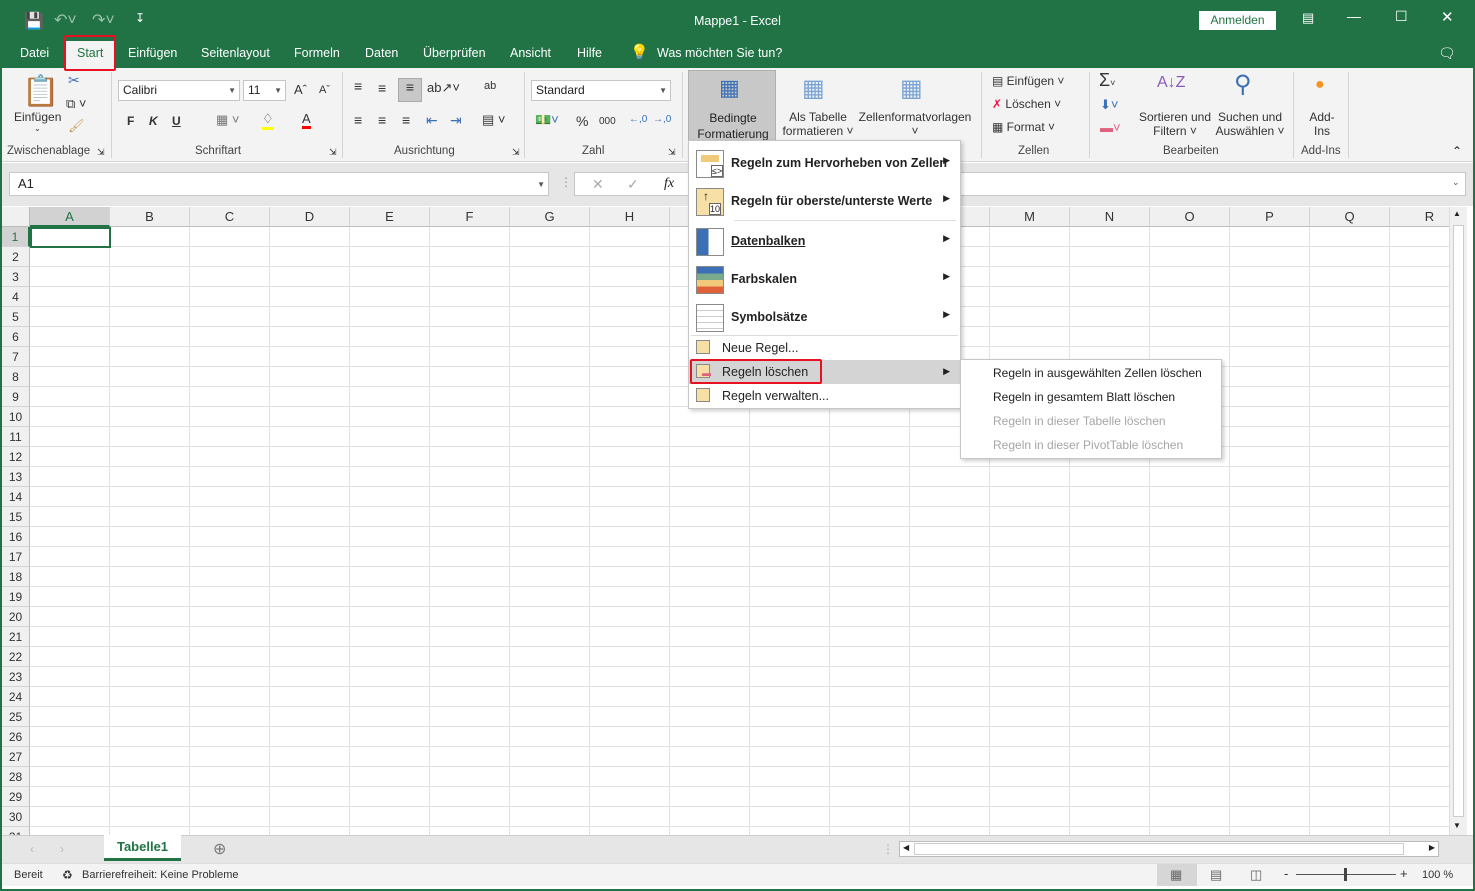 This screenshot has height=891, width=1475. I want to click on conditional-formatting-button: ▦ Bedingte Formatierung, so click(732, 106).